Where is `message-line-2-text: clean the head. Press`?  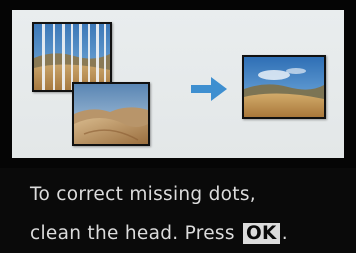 message-line-2-text: clean the head. Press is located at coordinates (132, 233).